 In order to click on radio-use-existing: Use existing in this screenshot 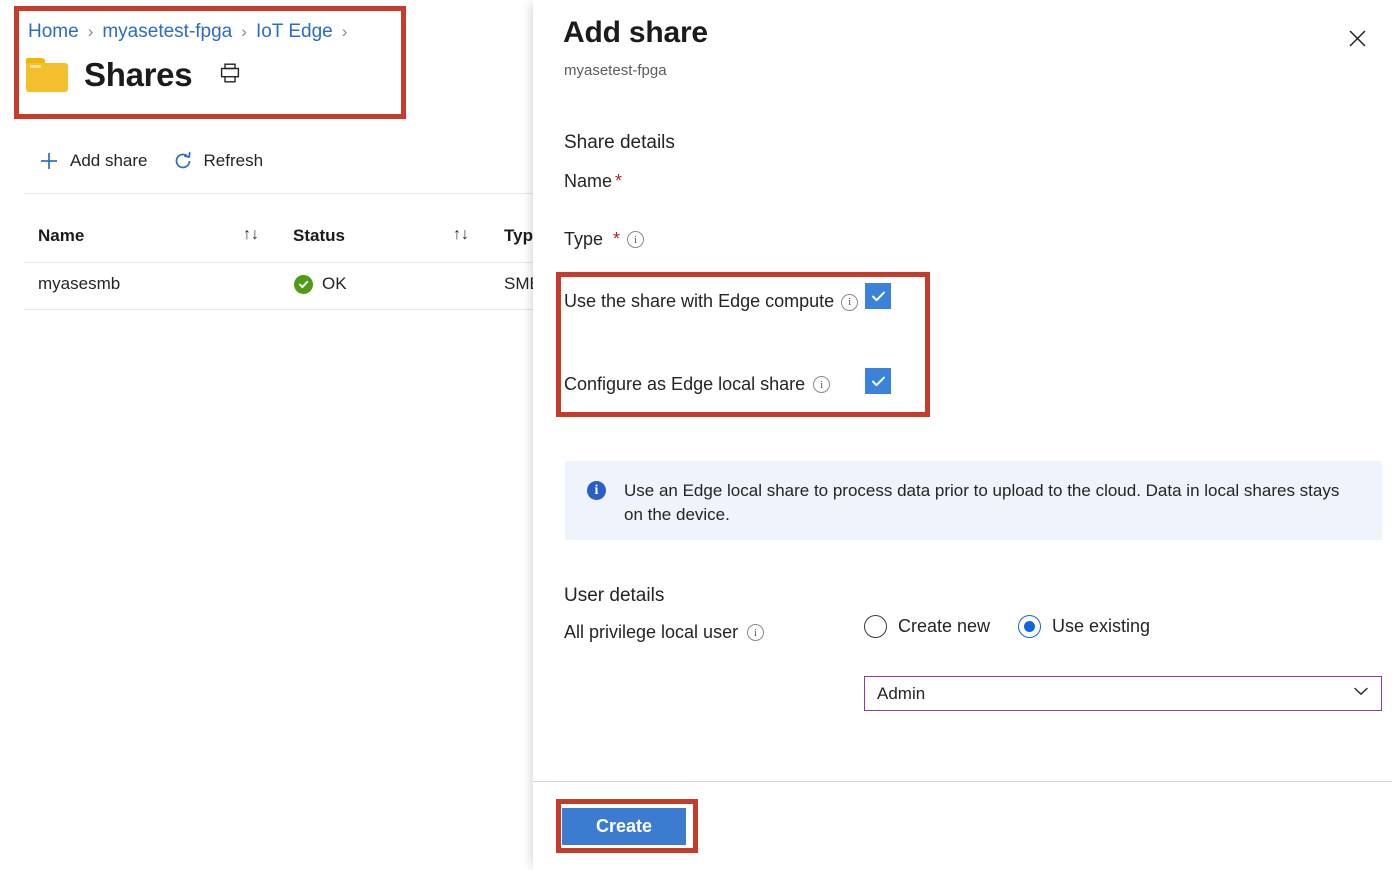, I will do `click(1084, 626)`.